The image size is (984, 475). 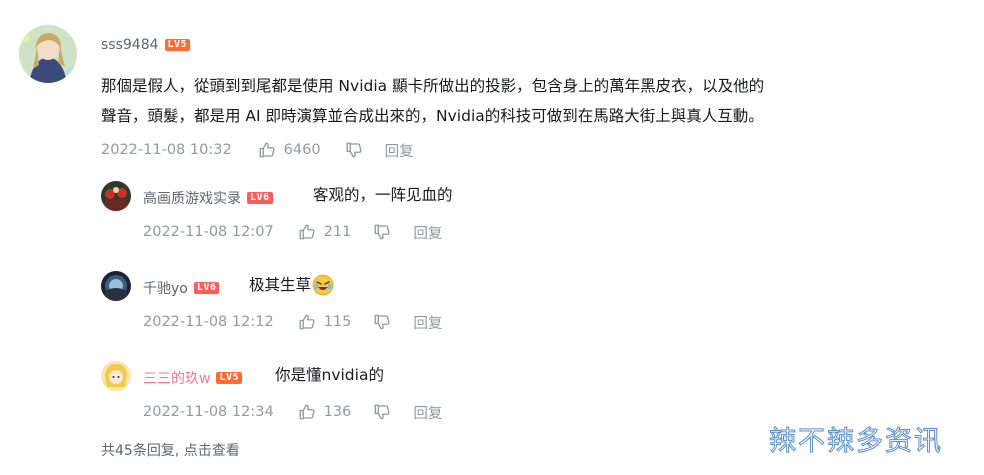 What do you see at coordinates (329, 375) in the screenshot?
I see `reply-text: 你是懂nvidia的` at bounding box center [329, 375].